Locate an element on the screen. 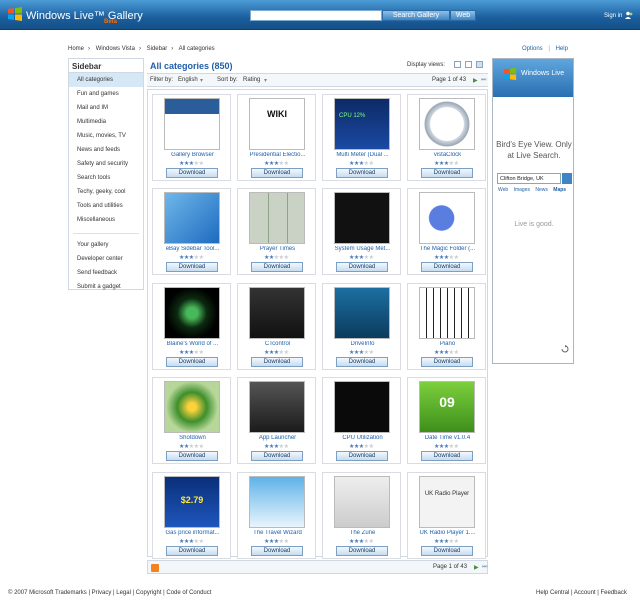 This screenshot has height=603, width=640. category-misc: Miscellaneous is located at coordinates (106, 220).